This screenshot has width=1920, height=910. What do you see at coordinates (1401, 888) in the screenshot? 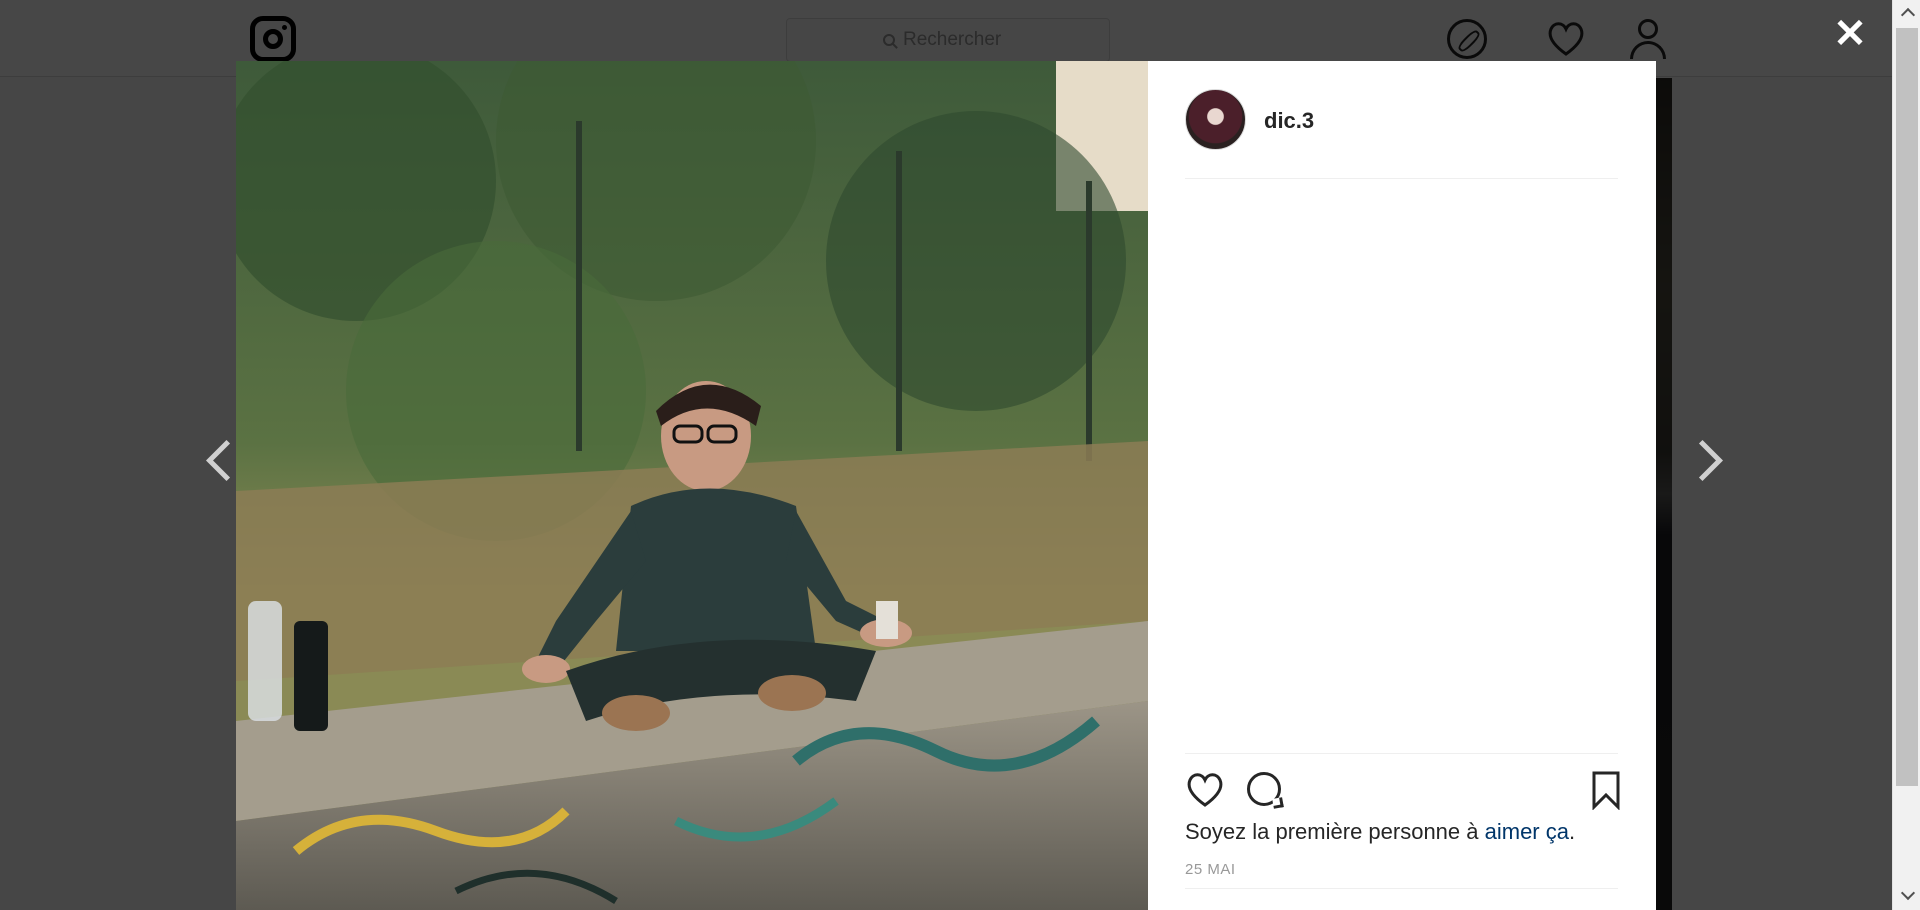
I see `comment-area-divider` at bounding box center [1401, 888].